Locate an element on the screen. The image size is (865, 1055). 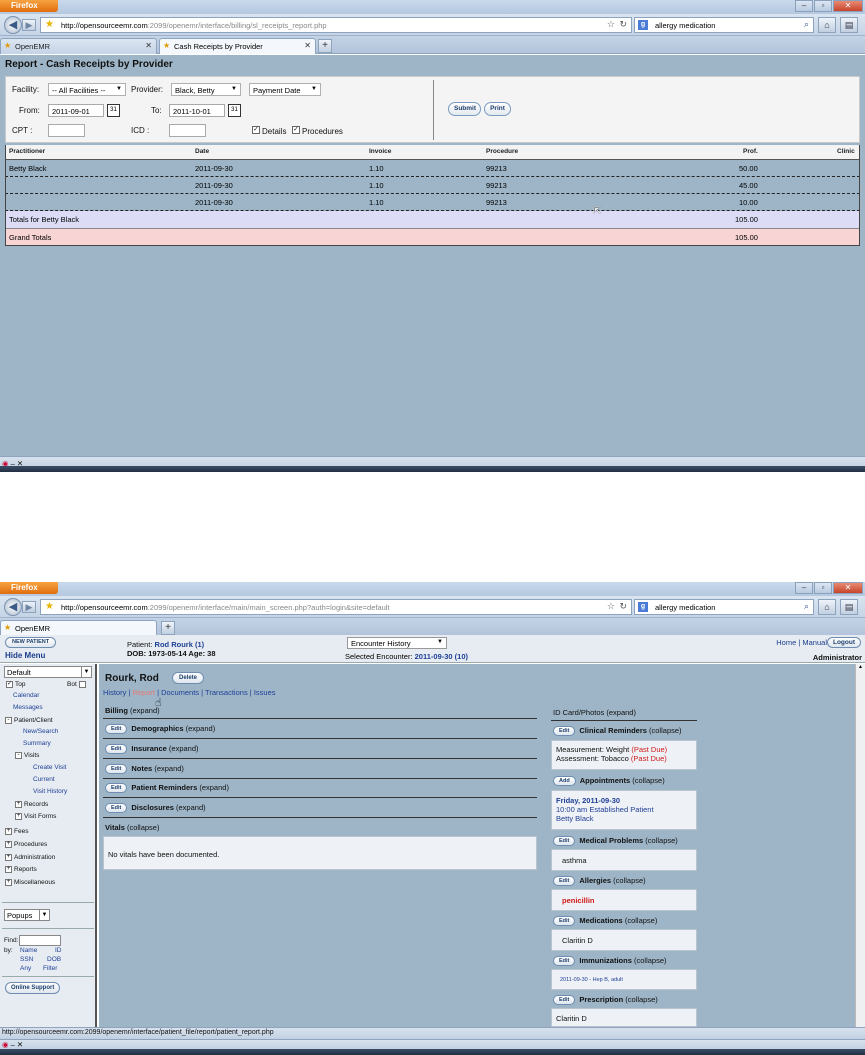
selected-encounter-link: 2011-09-30 (10) is located at coordinates (441, 656).